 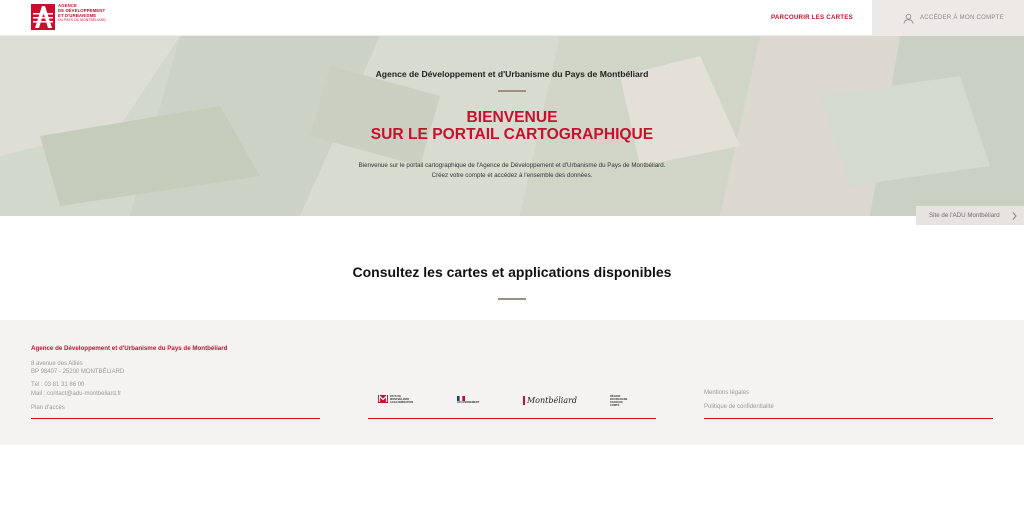 What do you see at coordinates (512, 418) in the screenshot?
I see `footer-col2-divider` at bounding box center [512, 418].